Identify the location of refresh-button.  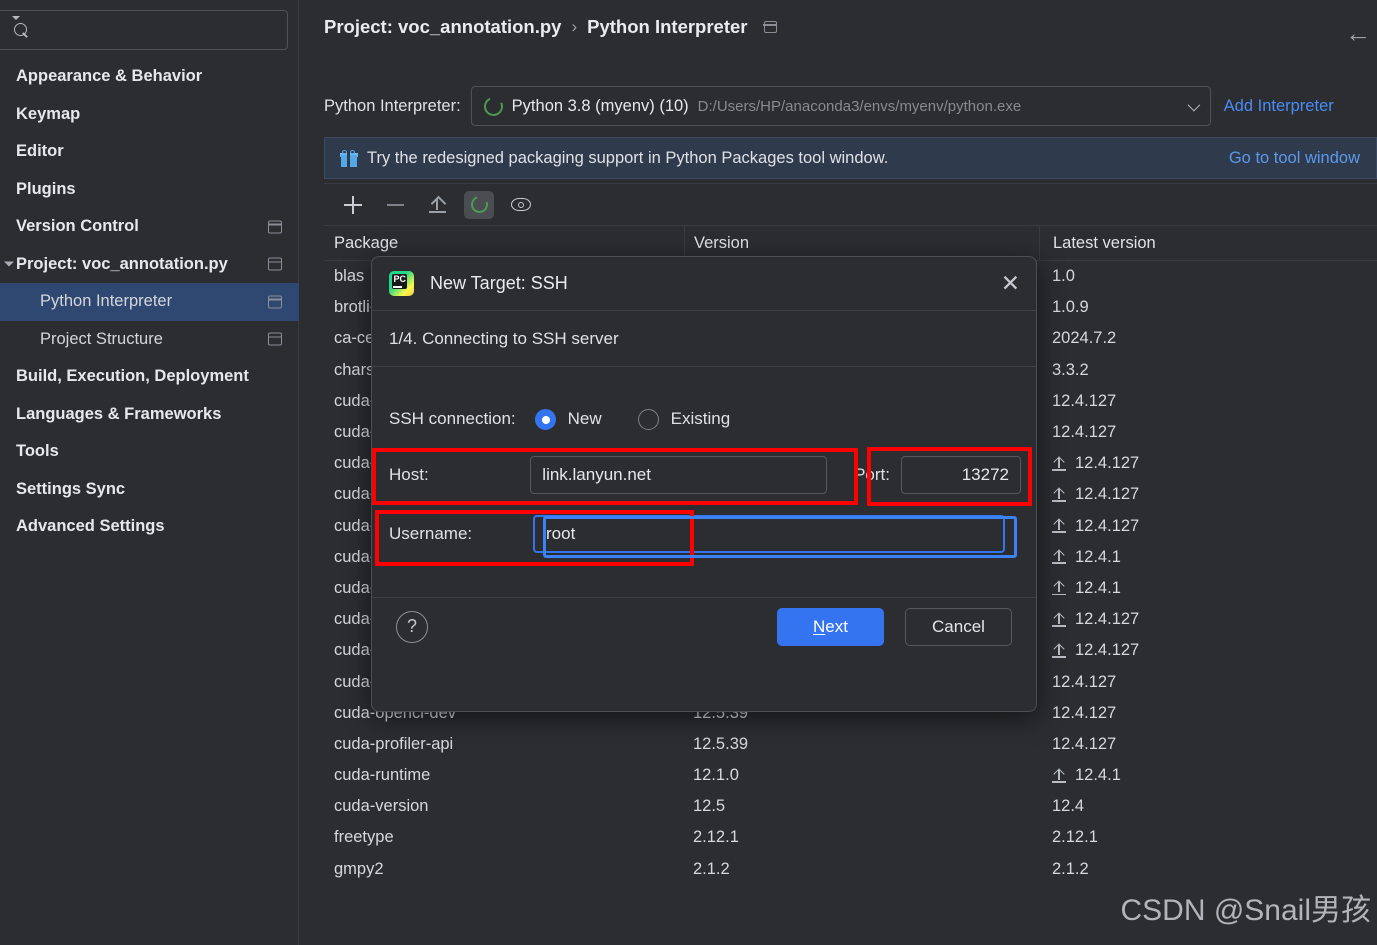
(479, 204).